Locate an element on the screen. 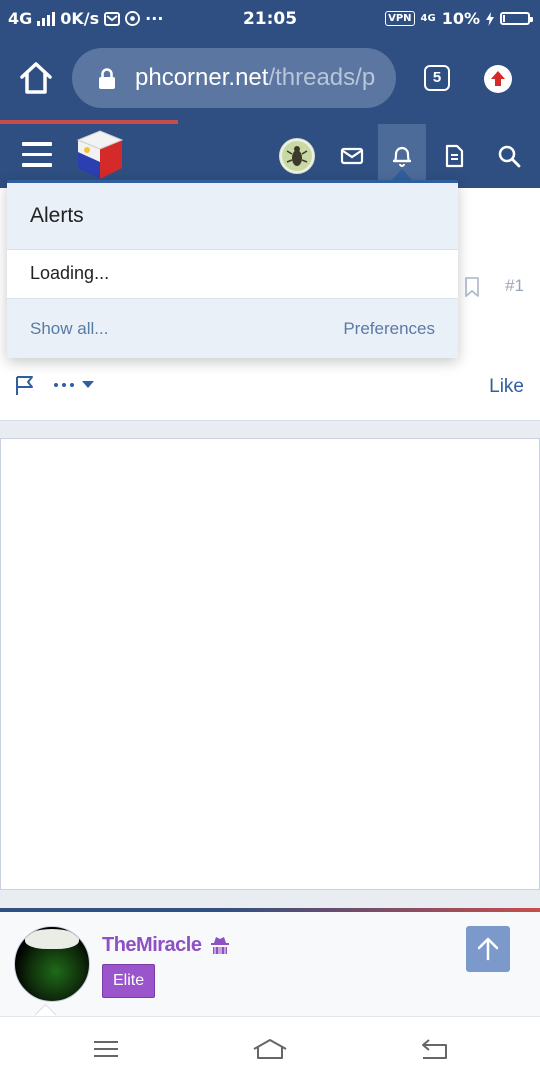 The image size is (540, 1081). upload-arrow-icon is located at coordinates (498, 78).